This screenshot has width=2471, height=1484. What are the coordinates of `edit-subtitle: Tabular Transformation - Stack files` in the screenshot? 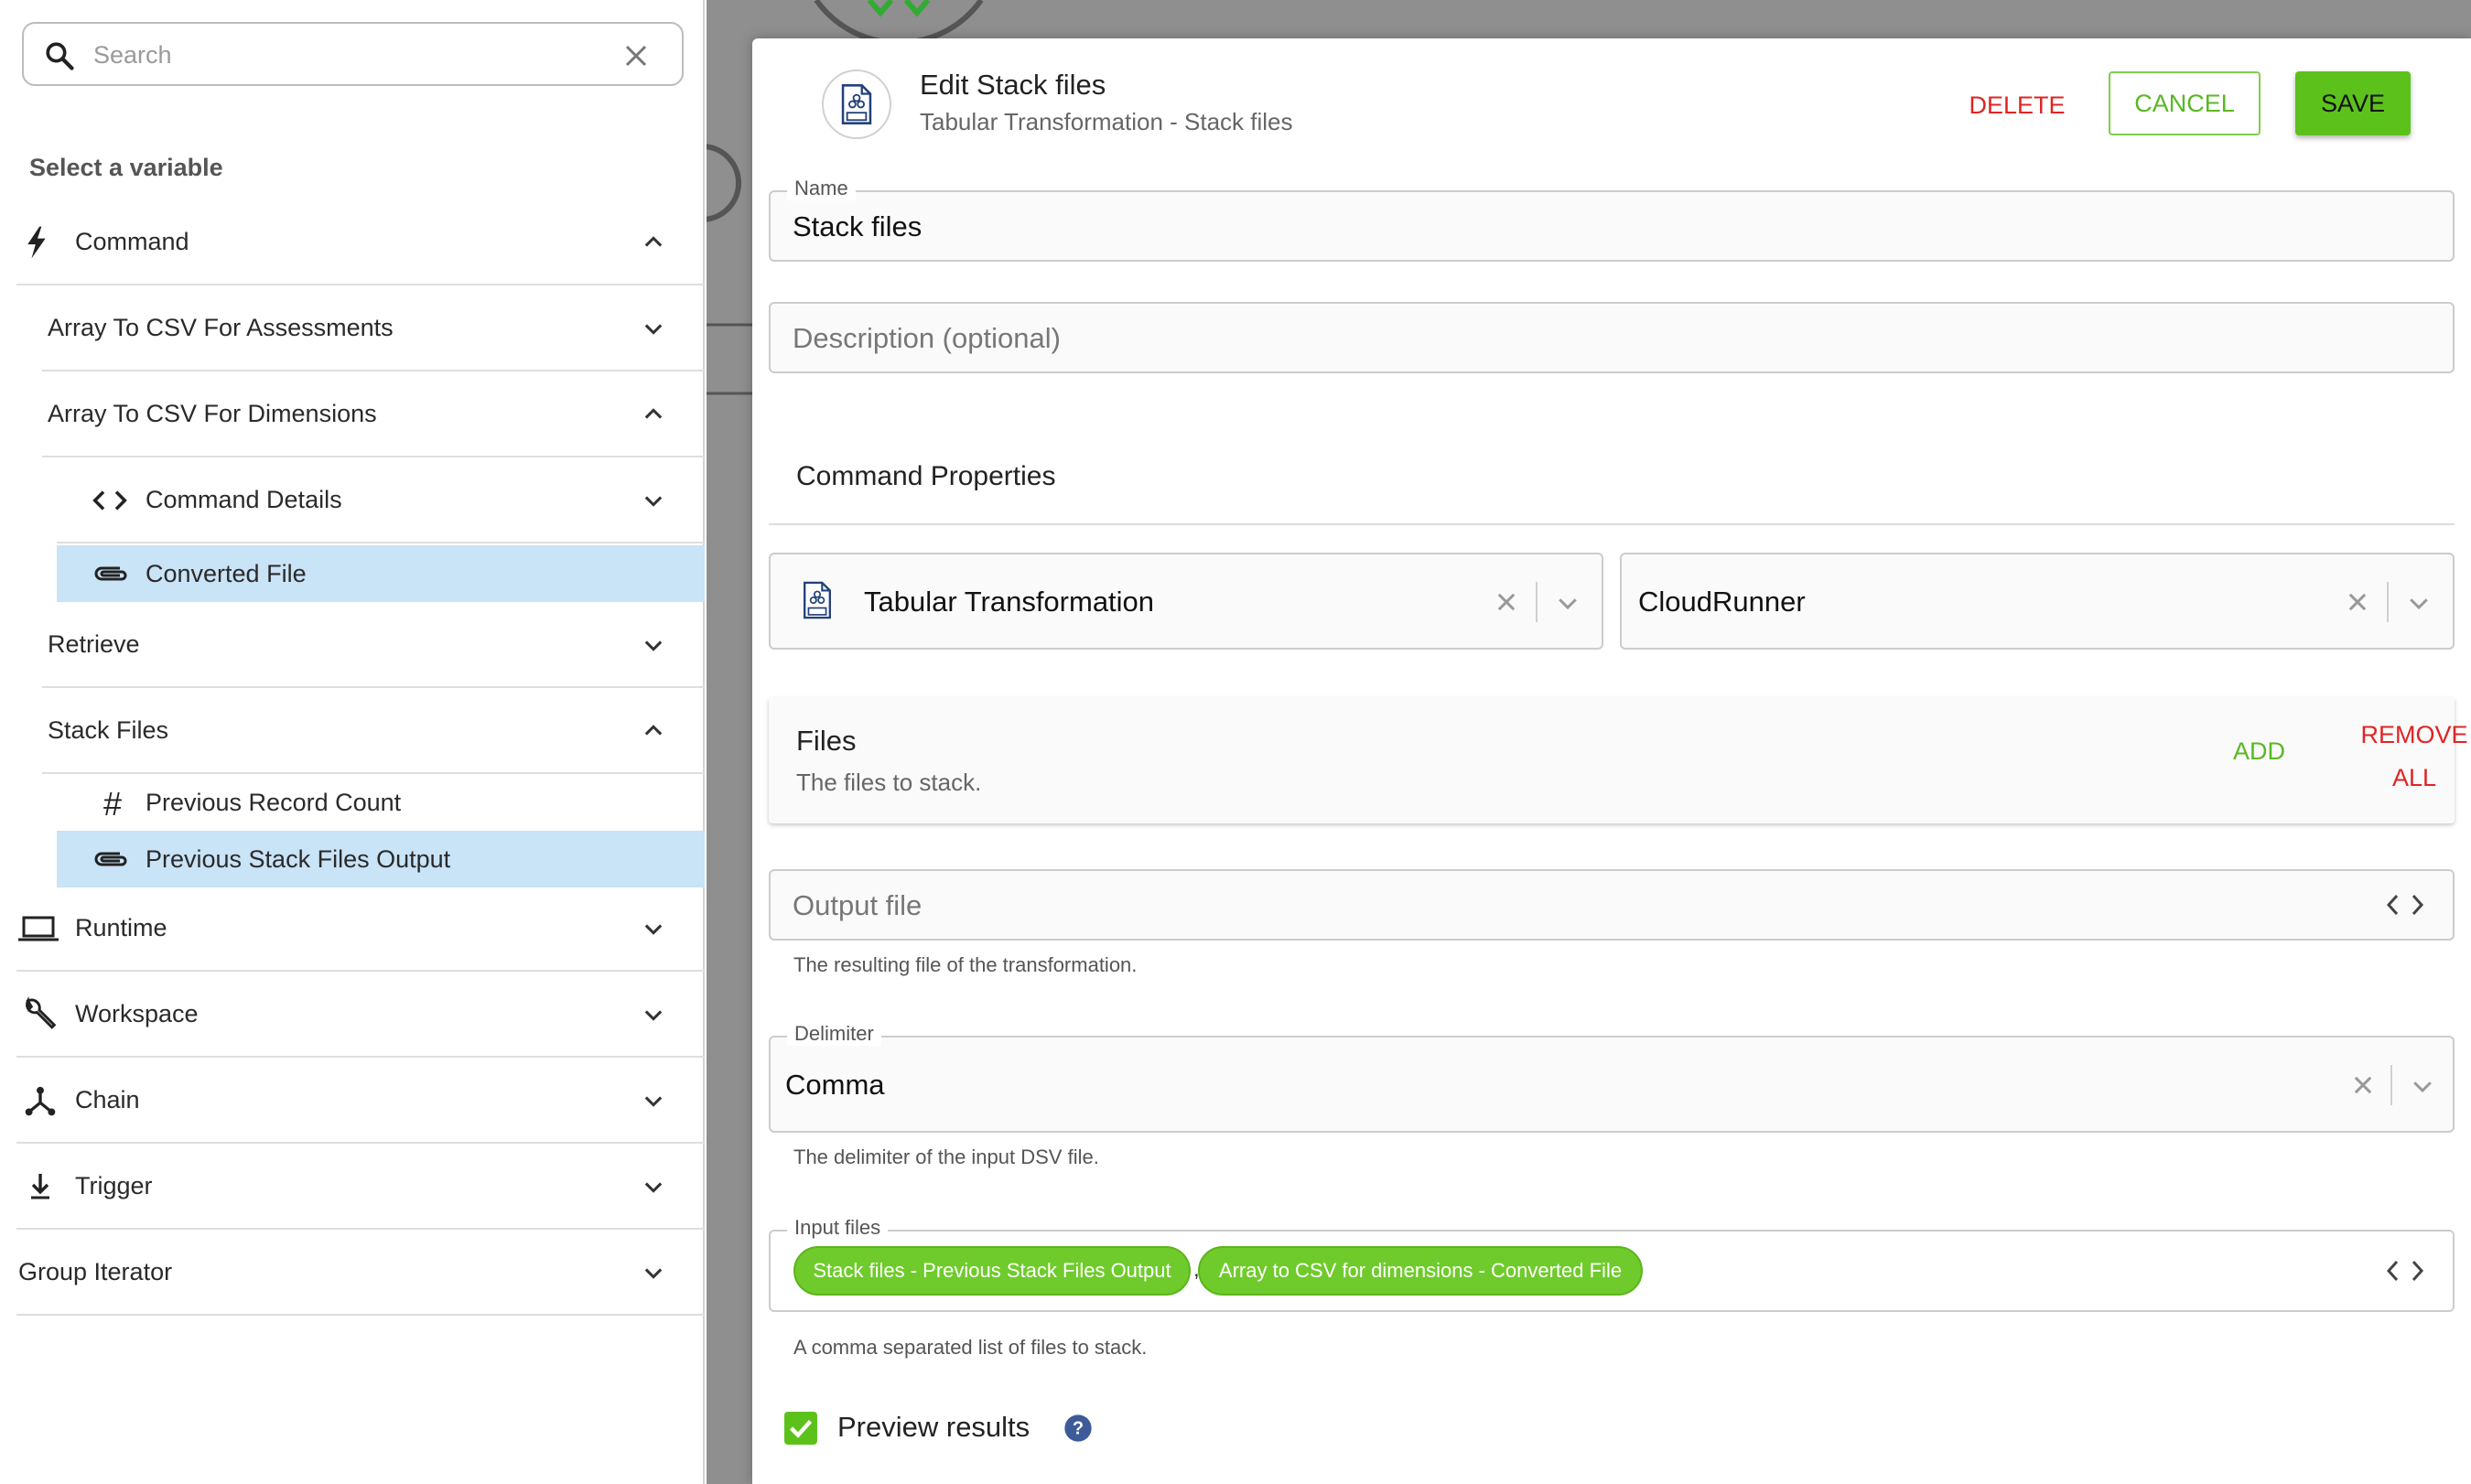 It's located at (1106, 121).